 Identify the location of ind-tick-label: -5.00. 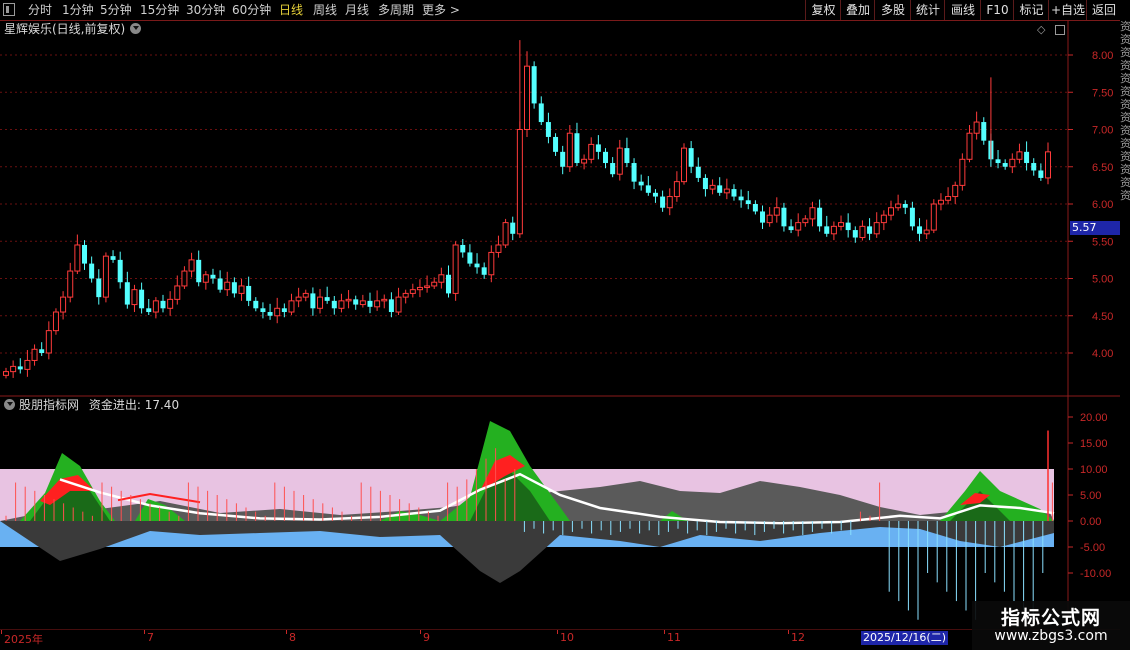
(1092, 548).